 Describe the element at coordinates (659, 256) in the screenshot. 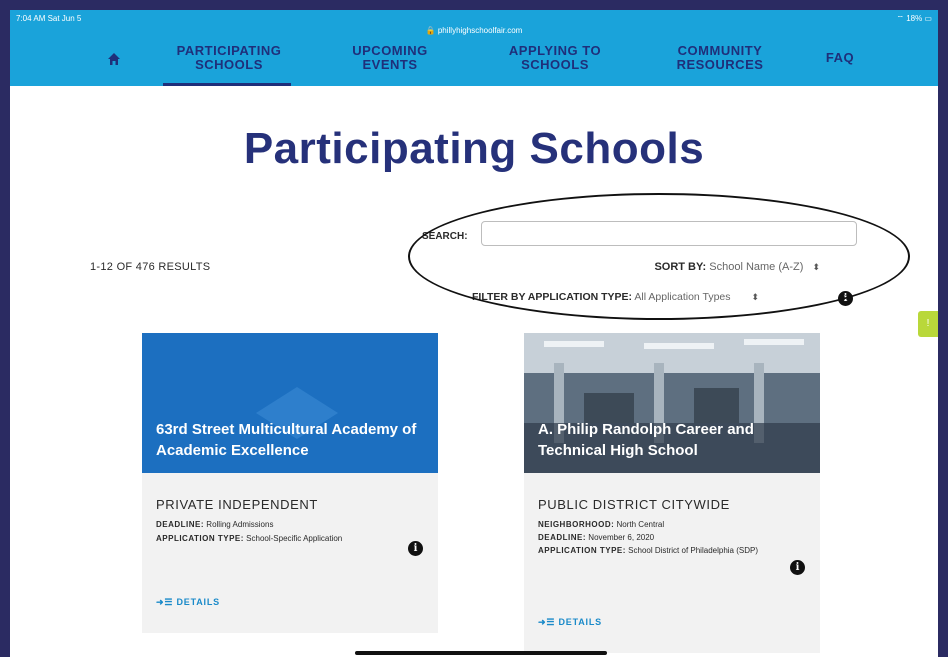

I see `annotation-ellipse` at that location.